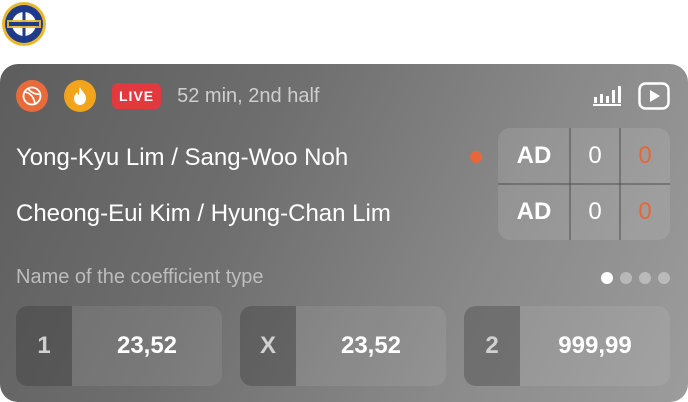  I want to click on odd-button-x: X 23,52, so click(343, 346).